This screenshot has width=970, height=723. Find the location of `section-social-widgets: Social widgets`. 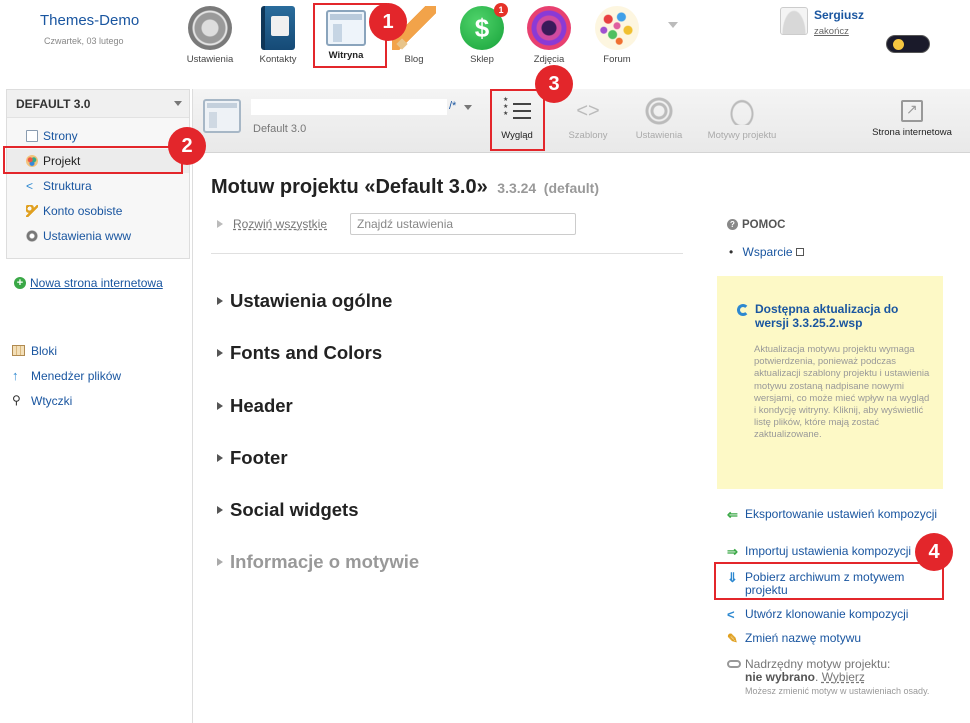

section-social-widgets: Social widgets is located at coordinates (288, 510).